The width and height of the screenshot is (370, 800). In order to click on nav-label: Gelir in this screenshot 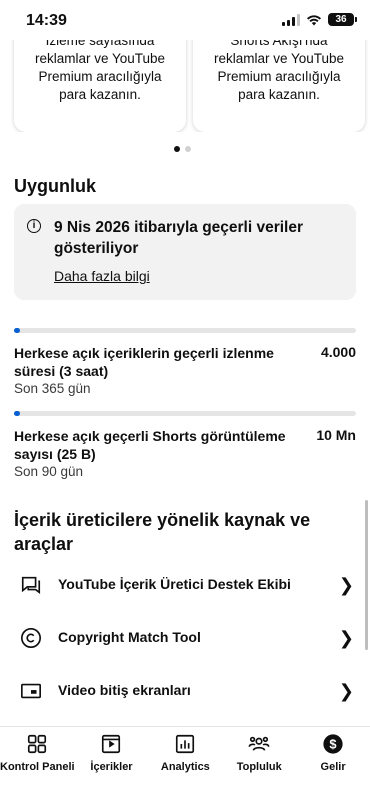, I will do `click(333, 767)`.